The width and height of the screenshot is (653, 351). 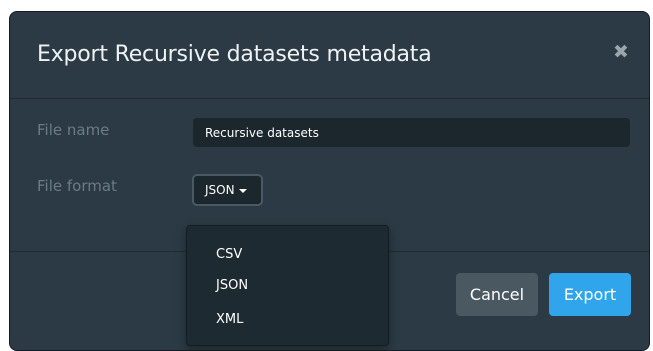 I want to click on file-format-dropdown-button: JSON, so click(x=227, y=190).